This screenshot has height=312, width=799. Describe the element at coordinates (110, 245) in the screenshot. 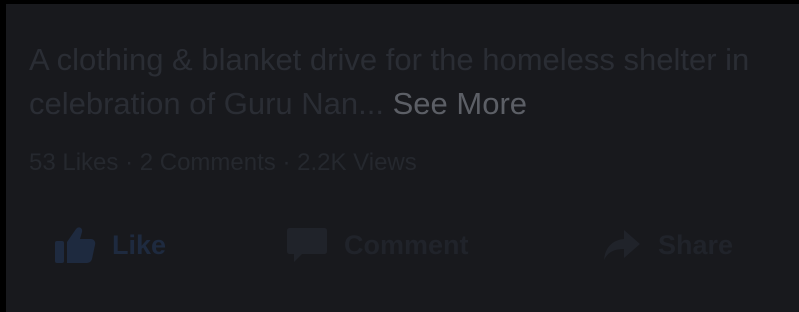

I see `like-button: Like` at that location.